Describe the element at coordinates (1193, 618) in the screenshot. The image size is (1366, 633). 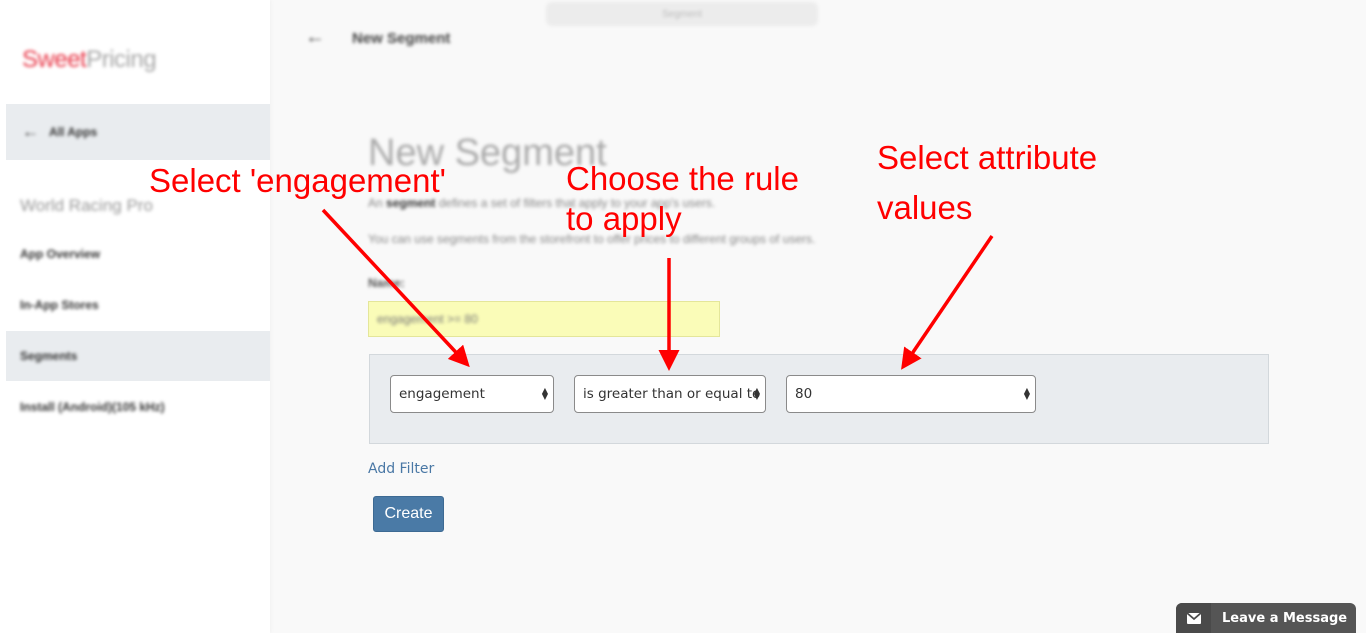
I see `envelope-icon` at that location.